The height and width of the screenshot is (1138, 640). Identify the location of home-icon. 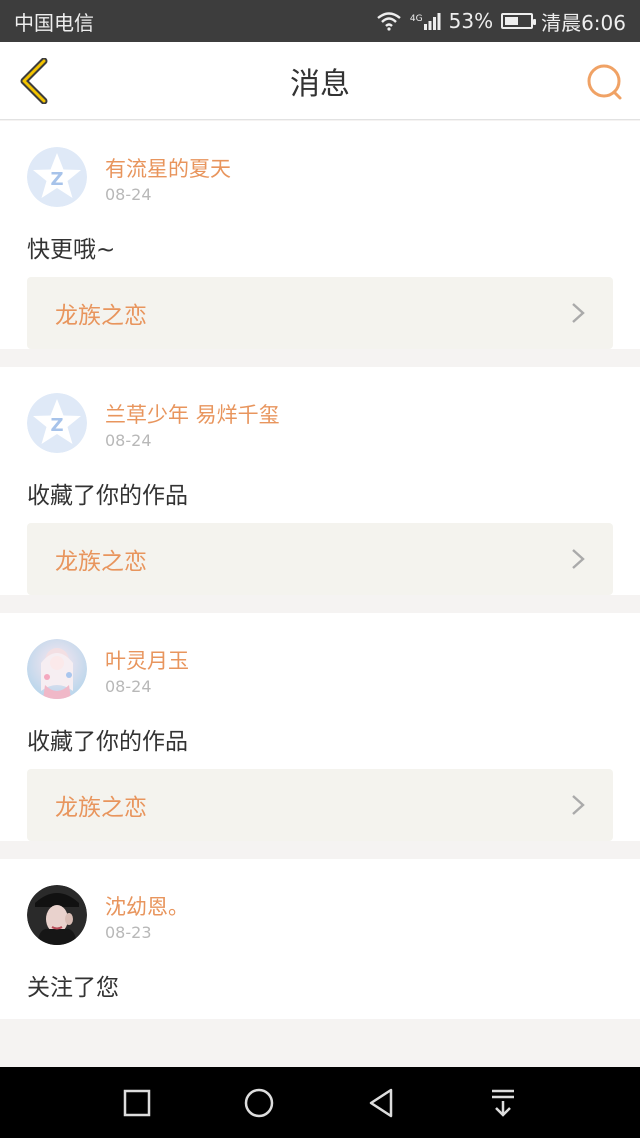
(259, 1102).